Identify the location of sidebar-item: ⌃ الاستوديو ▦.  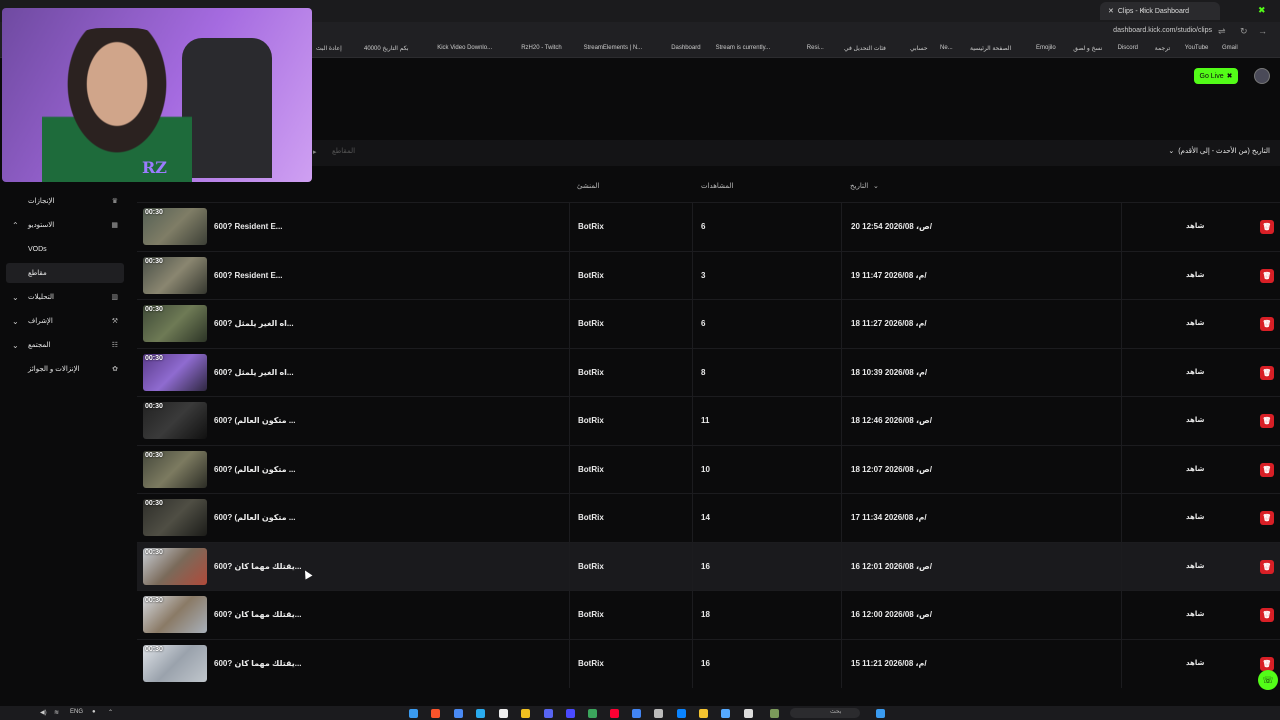
(65, 225).